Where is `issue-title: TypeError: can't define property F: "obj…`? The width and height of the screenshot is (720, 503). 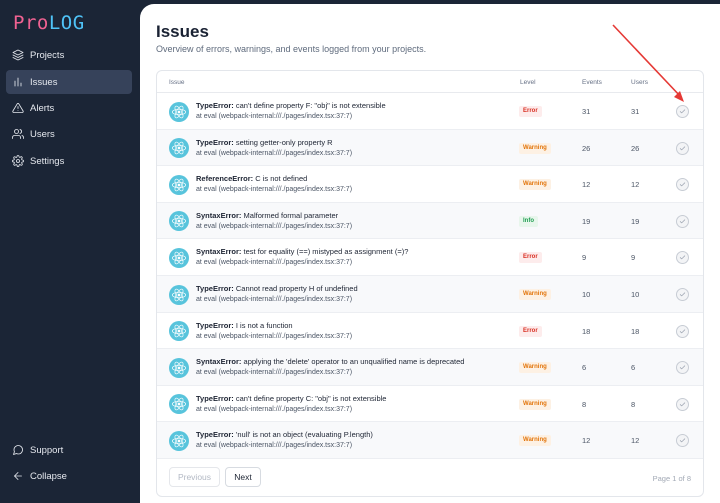
issue-title: TypeError: can't define property F: "obj… is located at coordinates (291, 105).